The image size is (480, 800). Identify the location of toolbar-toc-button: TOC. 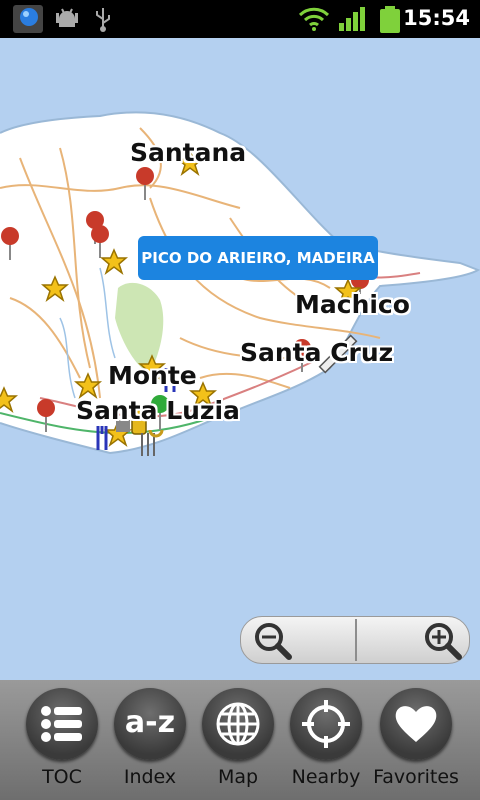
(62, 740).